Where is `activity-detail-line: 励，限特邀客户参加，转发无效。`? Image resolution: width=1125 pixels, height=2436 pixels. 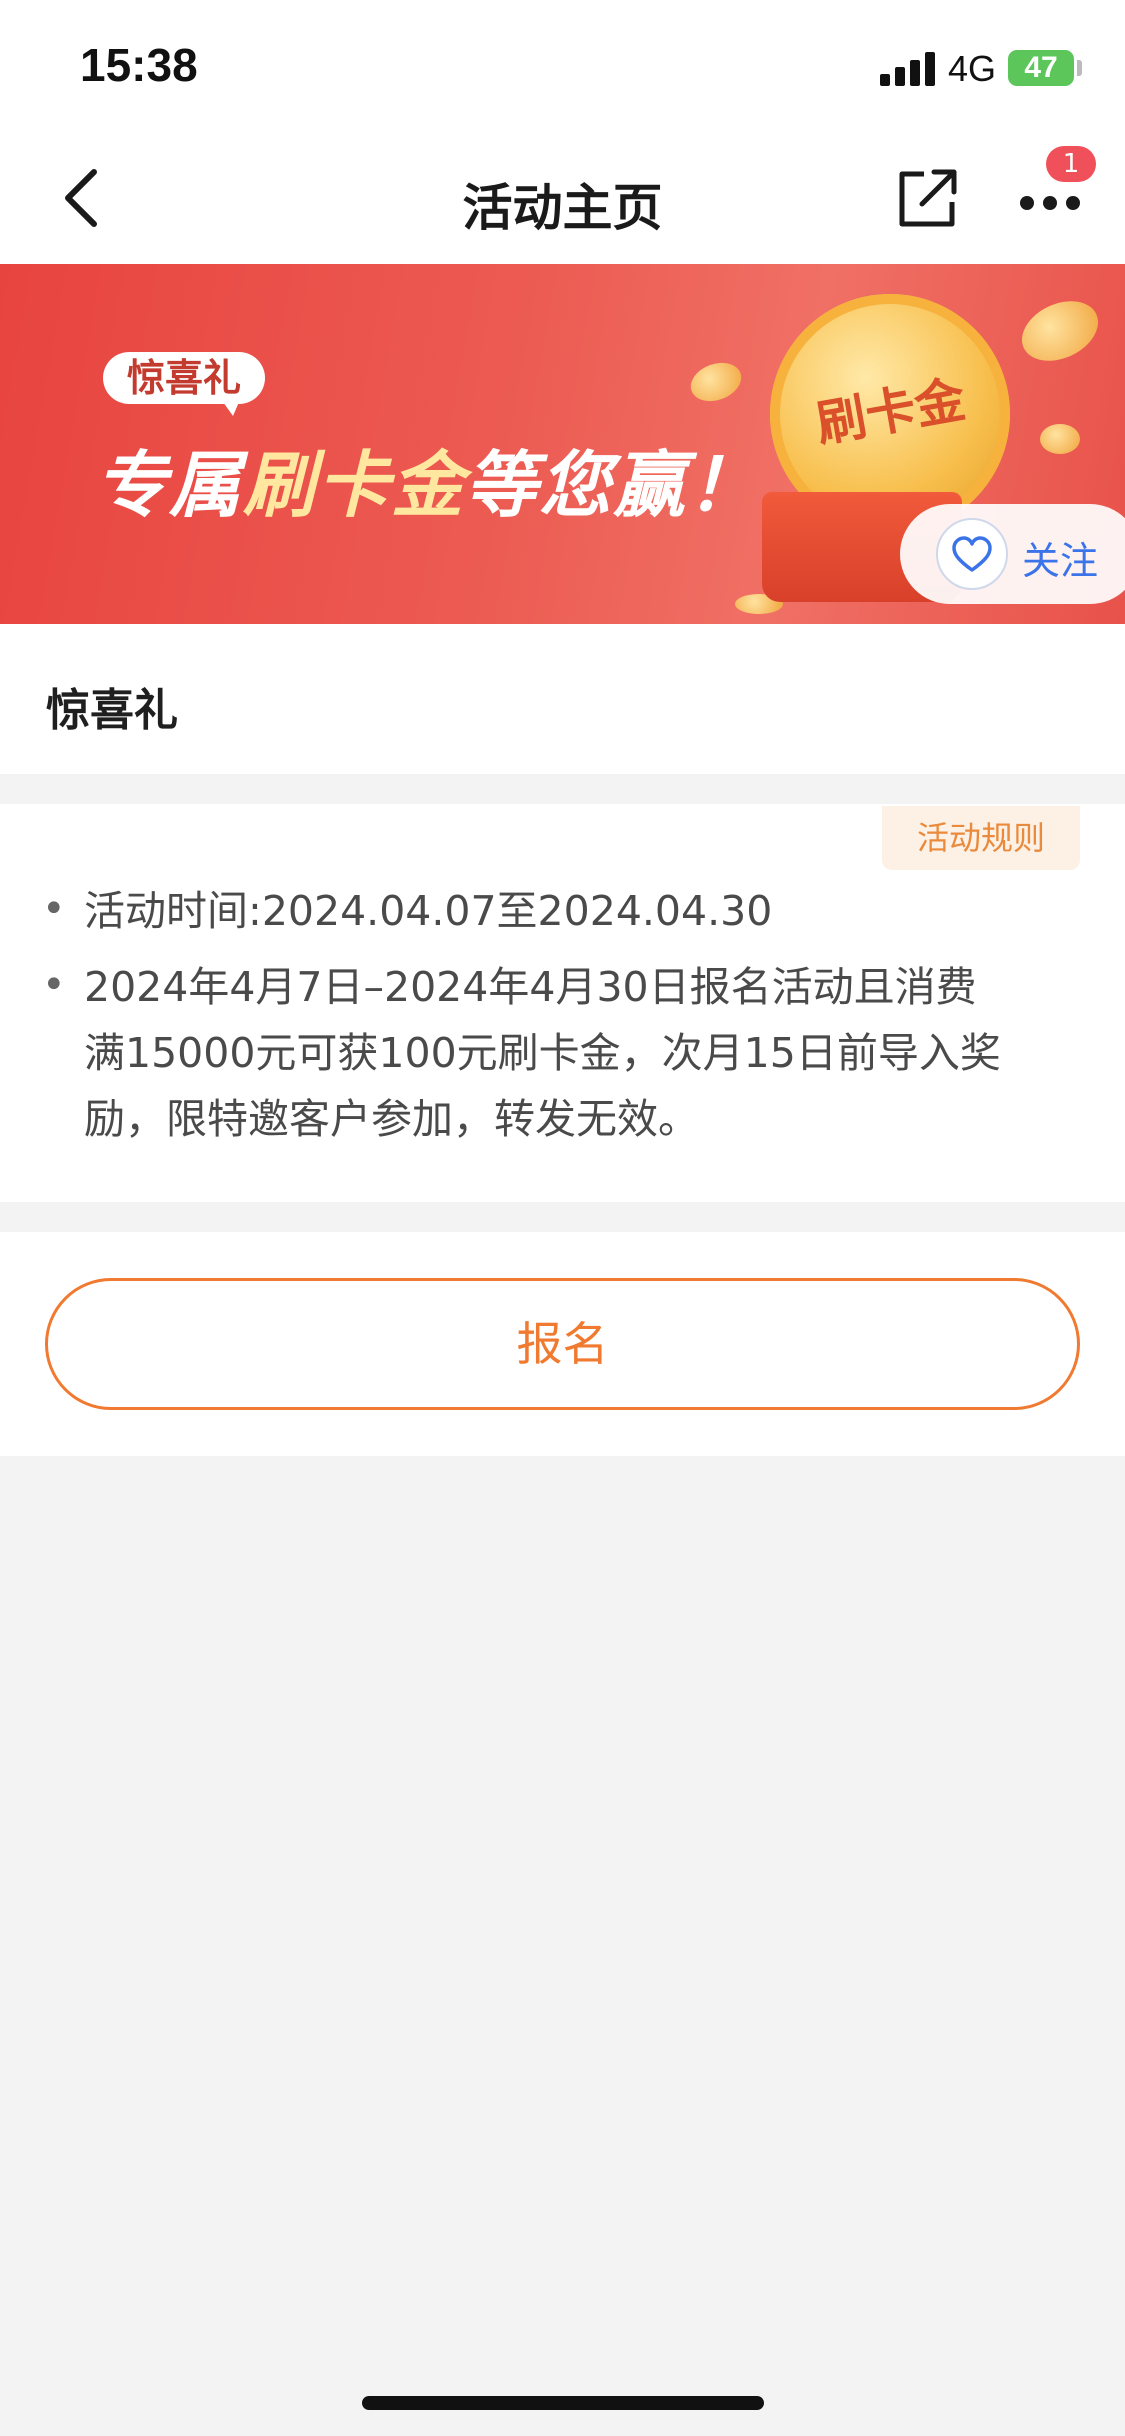 activity-detail-line: 励，限特邀客户参加，转发无效。 is located at coordinates (391, 1119).